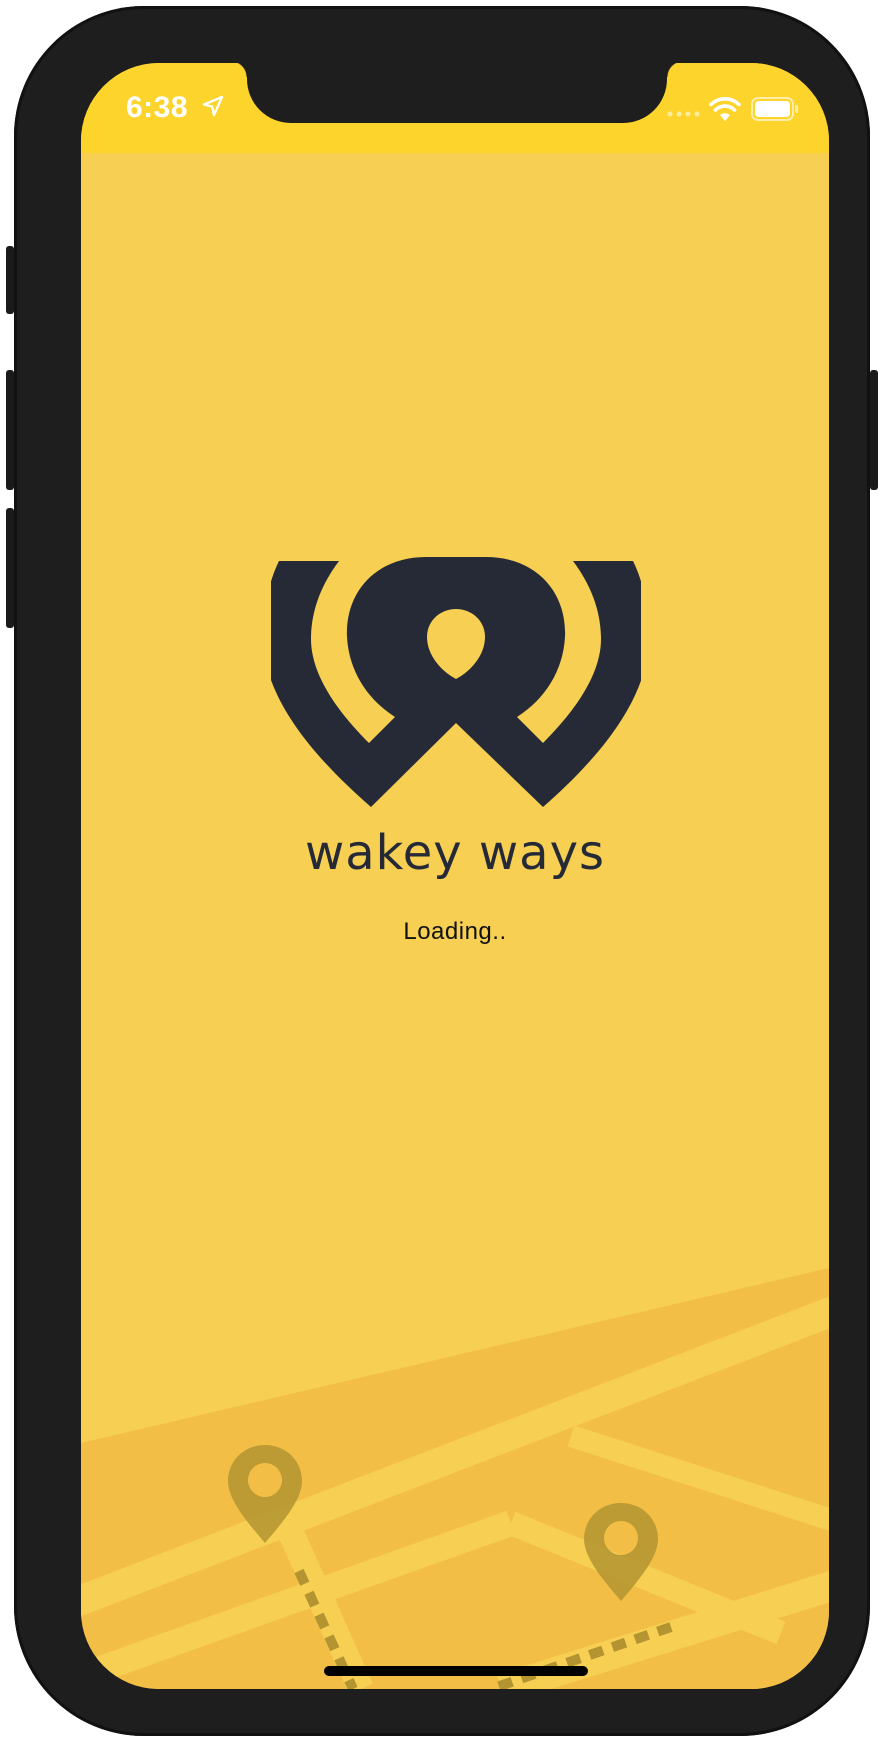 This screenshot has height=1748, width=881. I want to click on volume-down-button, so click(10, 568).